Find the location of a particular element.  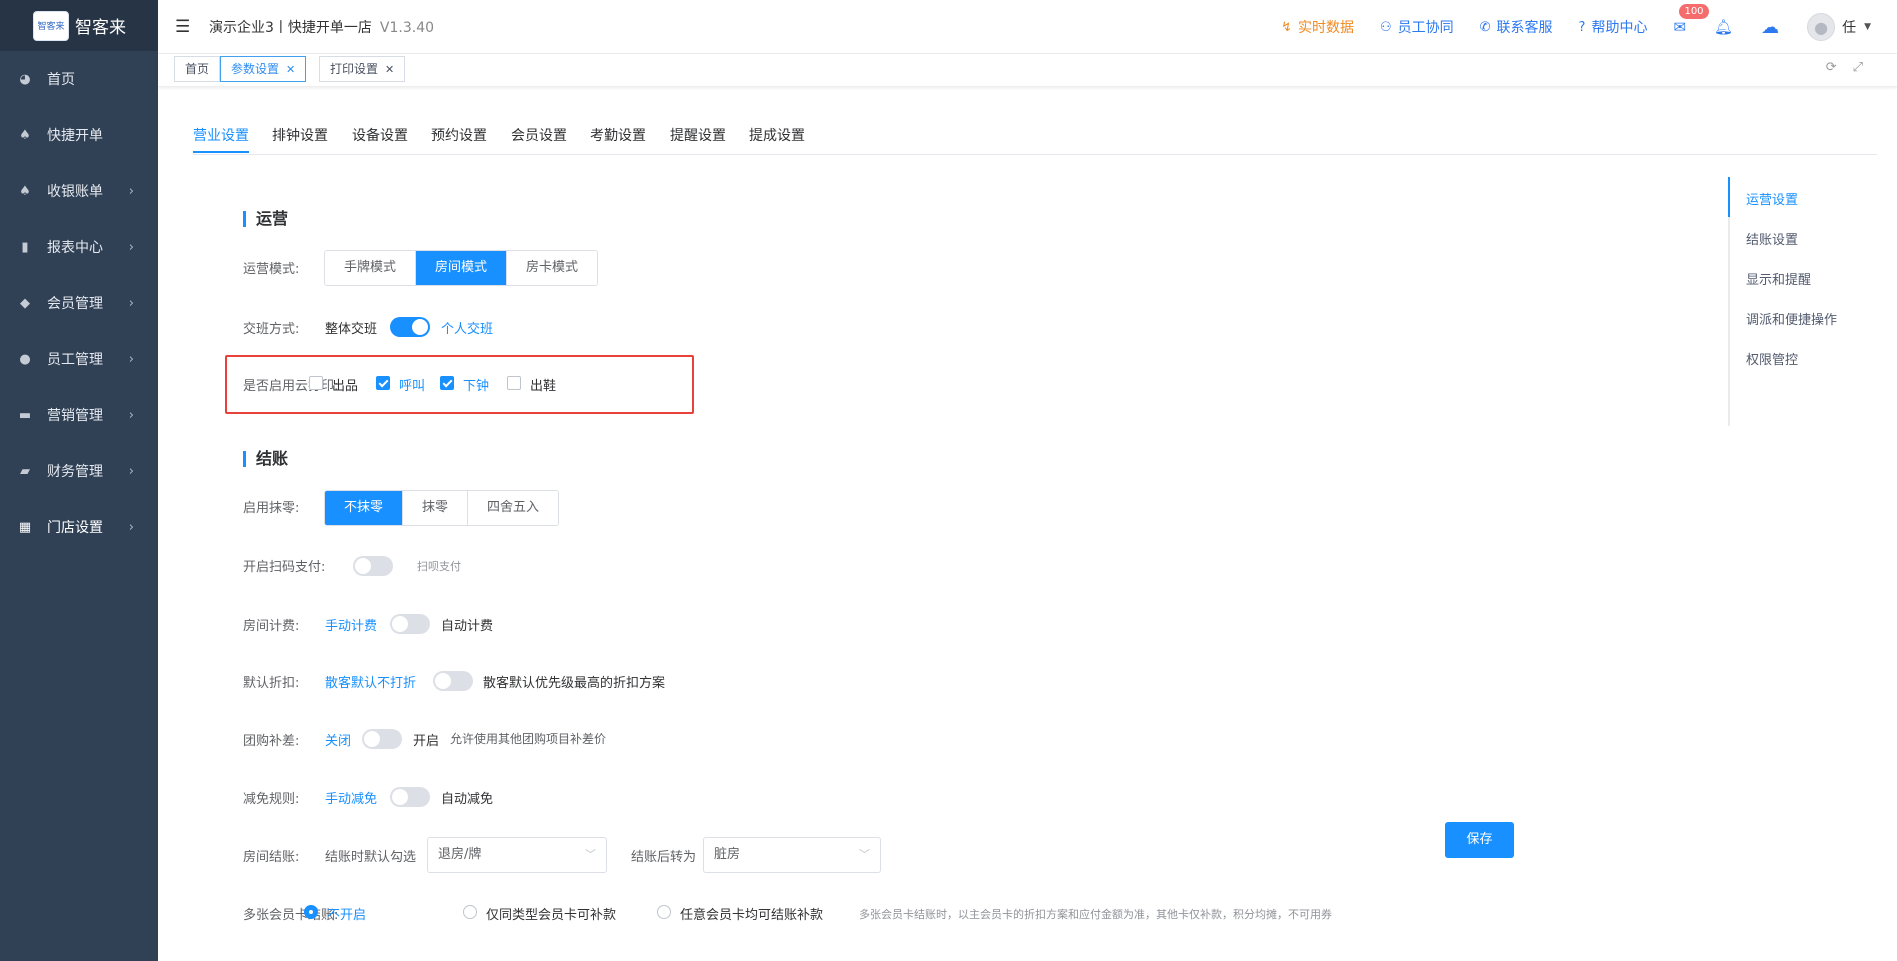

cloud-print-label: 是否启用云打印: is located at coordinates (291, 386).